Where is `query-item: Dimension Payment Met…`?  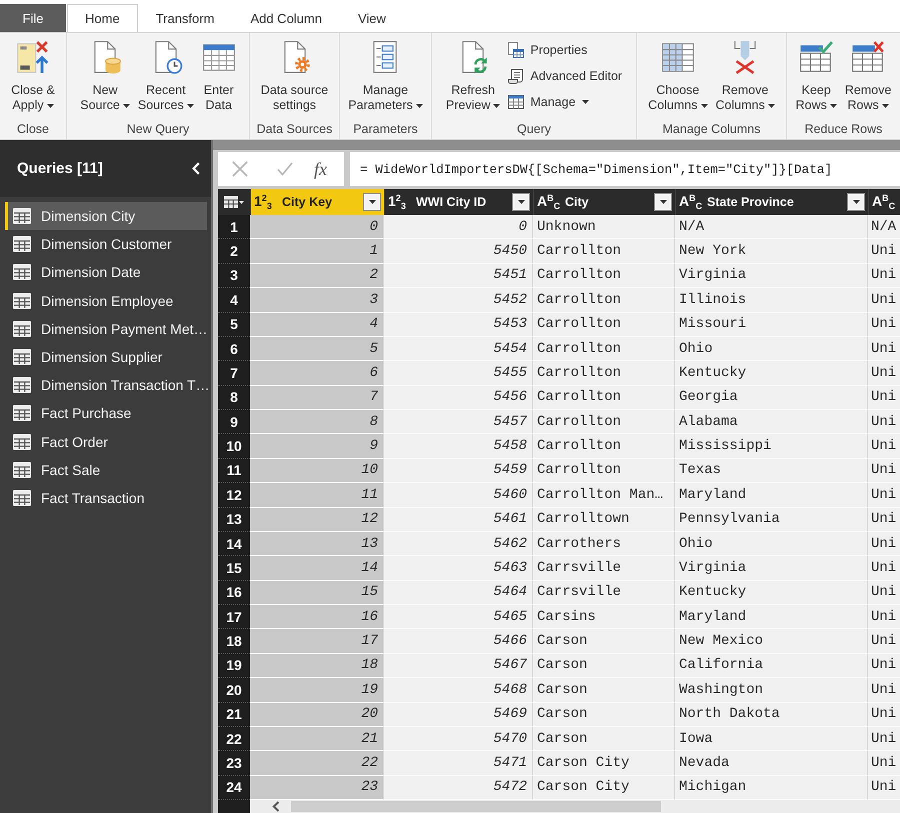
query-item: Dimension Payment Met… is located at coordinates (106, 328).